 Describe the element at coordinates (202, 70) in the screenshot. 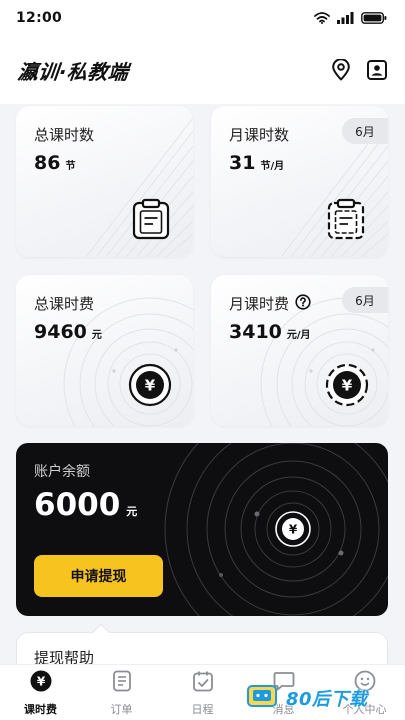

I see `app-header: 瀛训·私教端` at that location.